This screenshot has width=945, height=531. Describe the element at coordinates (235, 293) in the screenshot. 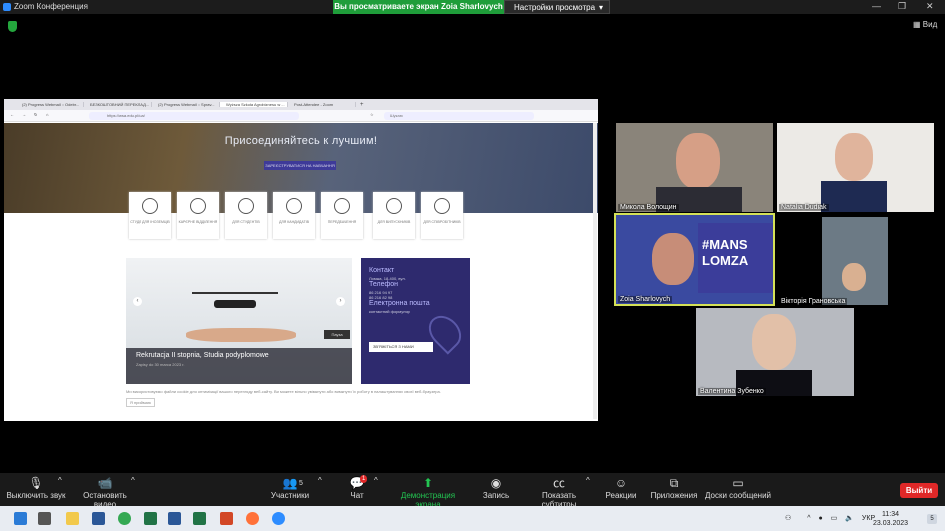

I see `drone-propellers` at that location.